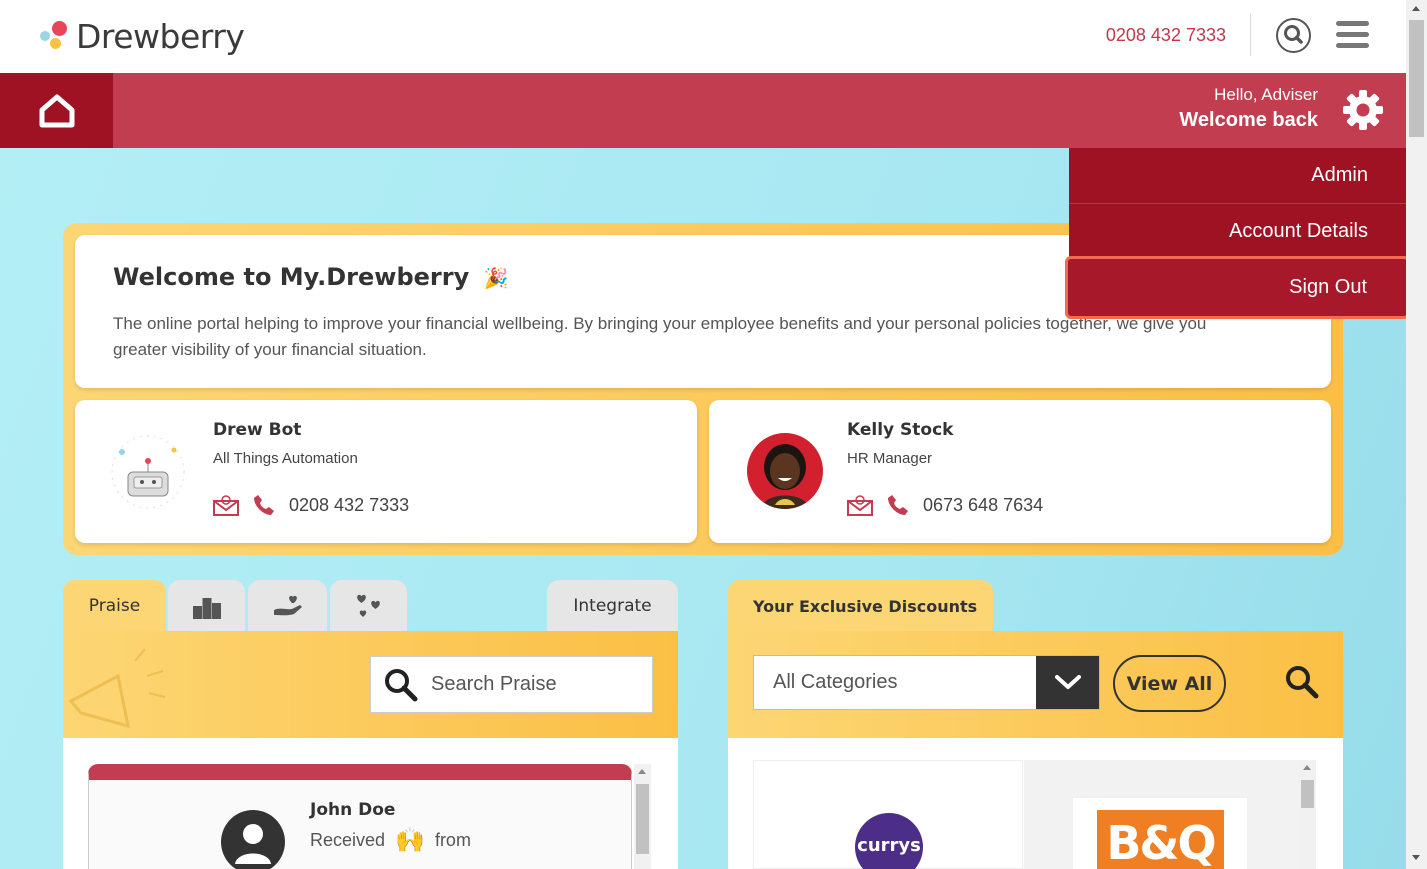  What do you see at coordinates (703, 110) in the screenshot?
I see `nav-bar: Hello, Adviser Welcome back` at bounding box center [703, 110].